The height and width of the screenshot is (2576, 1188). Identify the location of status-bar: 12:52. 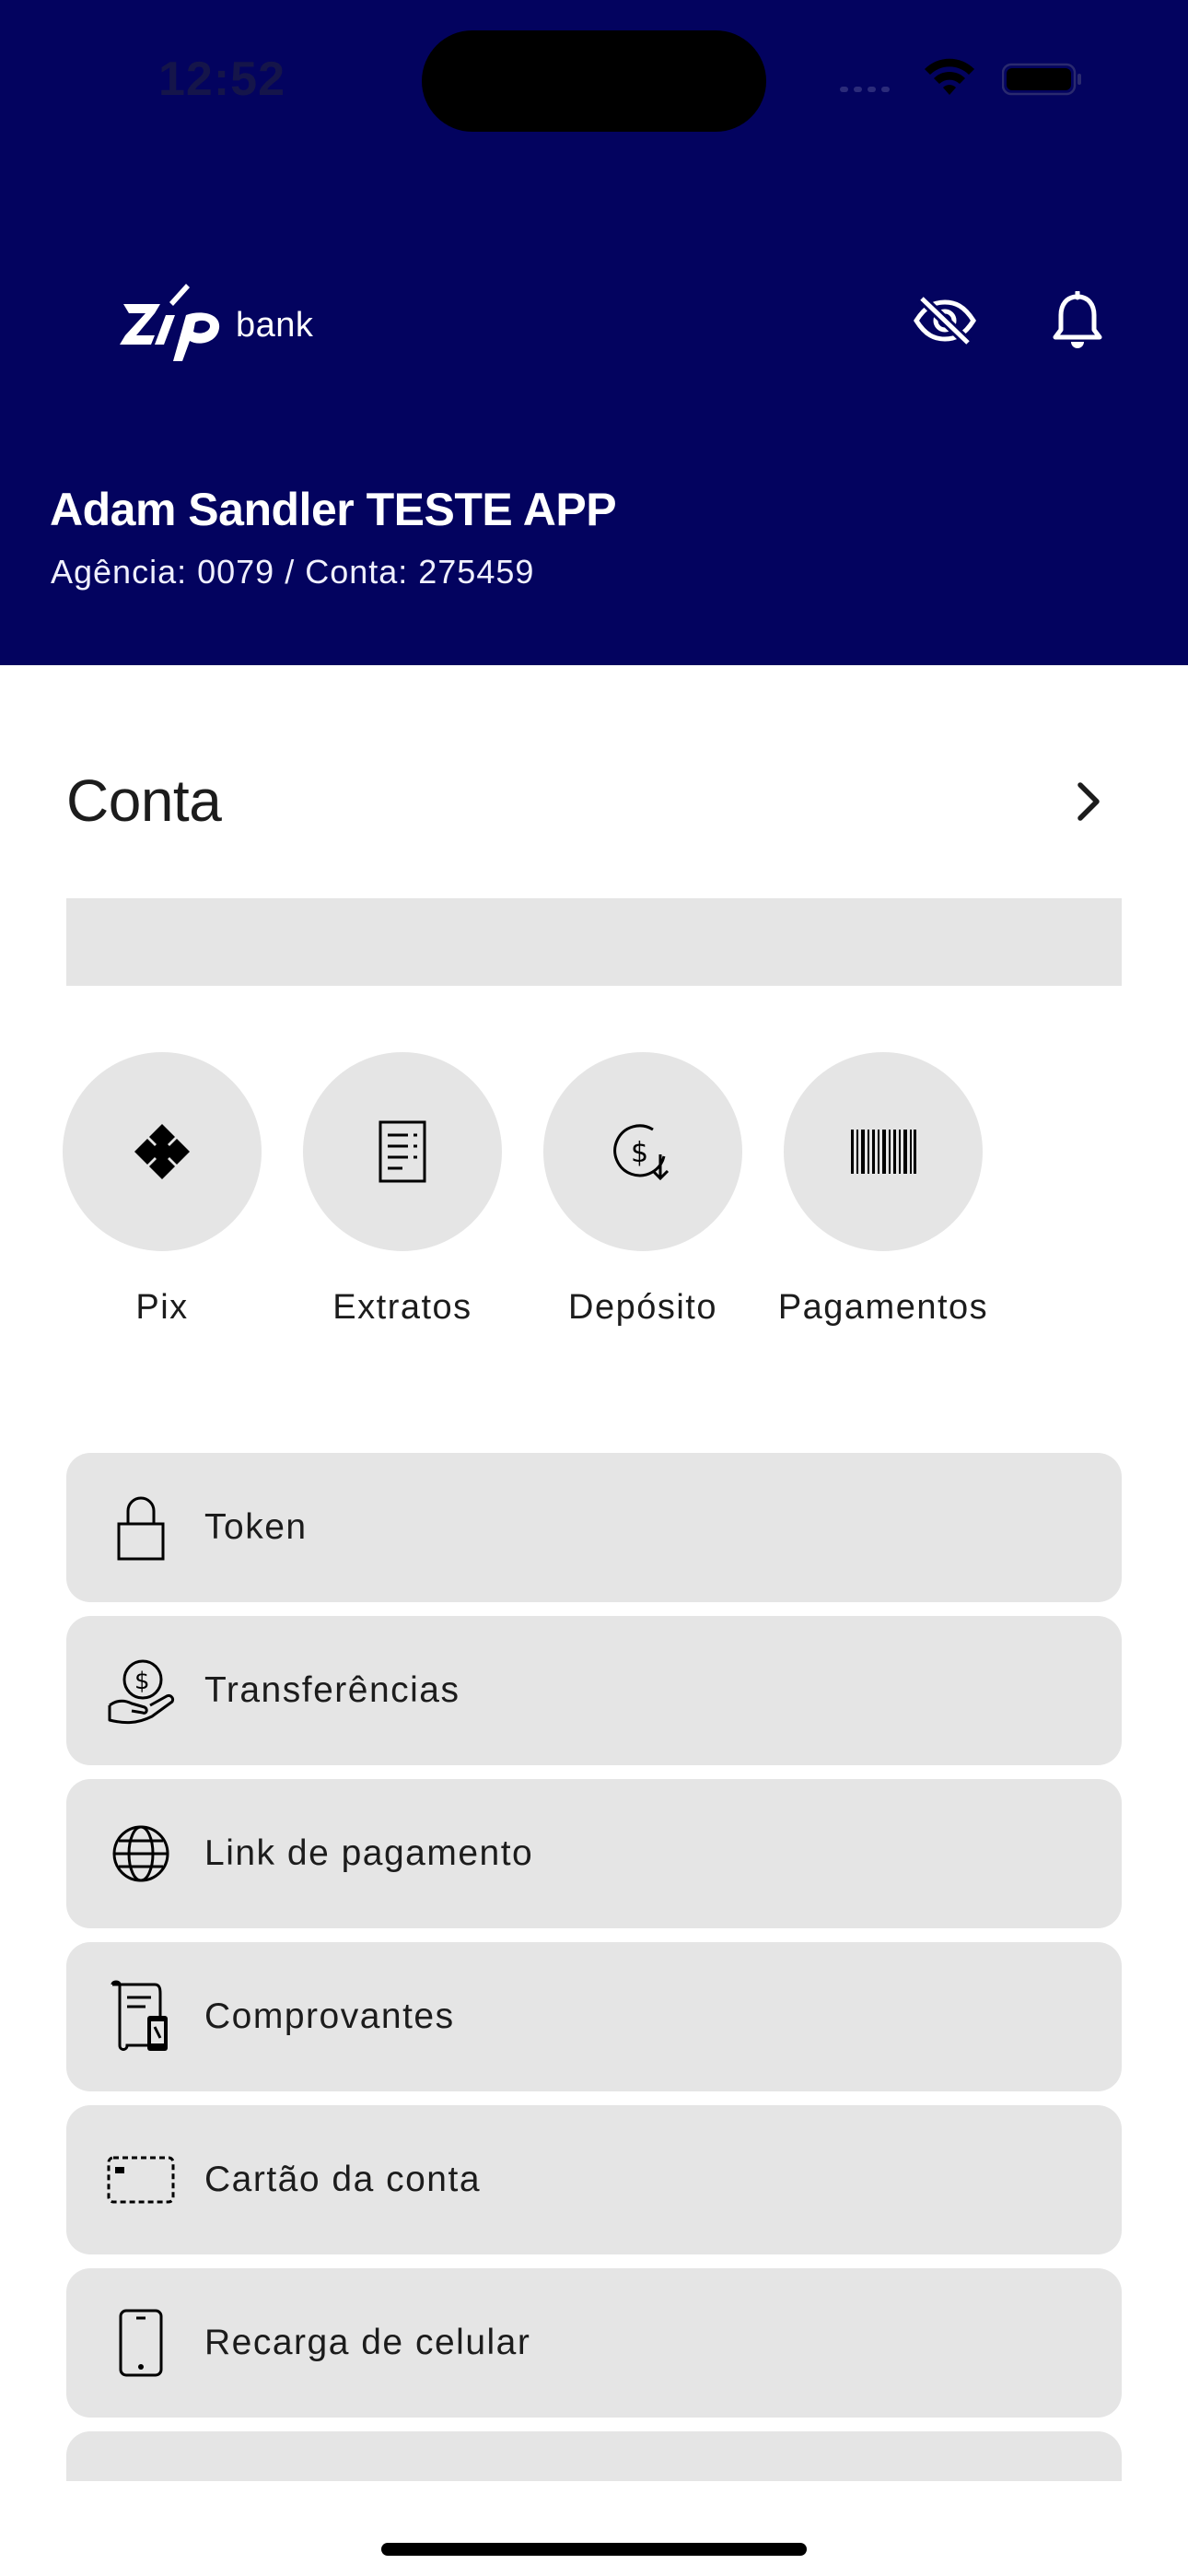
(594, 78).